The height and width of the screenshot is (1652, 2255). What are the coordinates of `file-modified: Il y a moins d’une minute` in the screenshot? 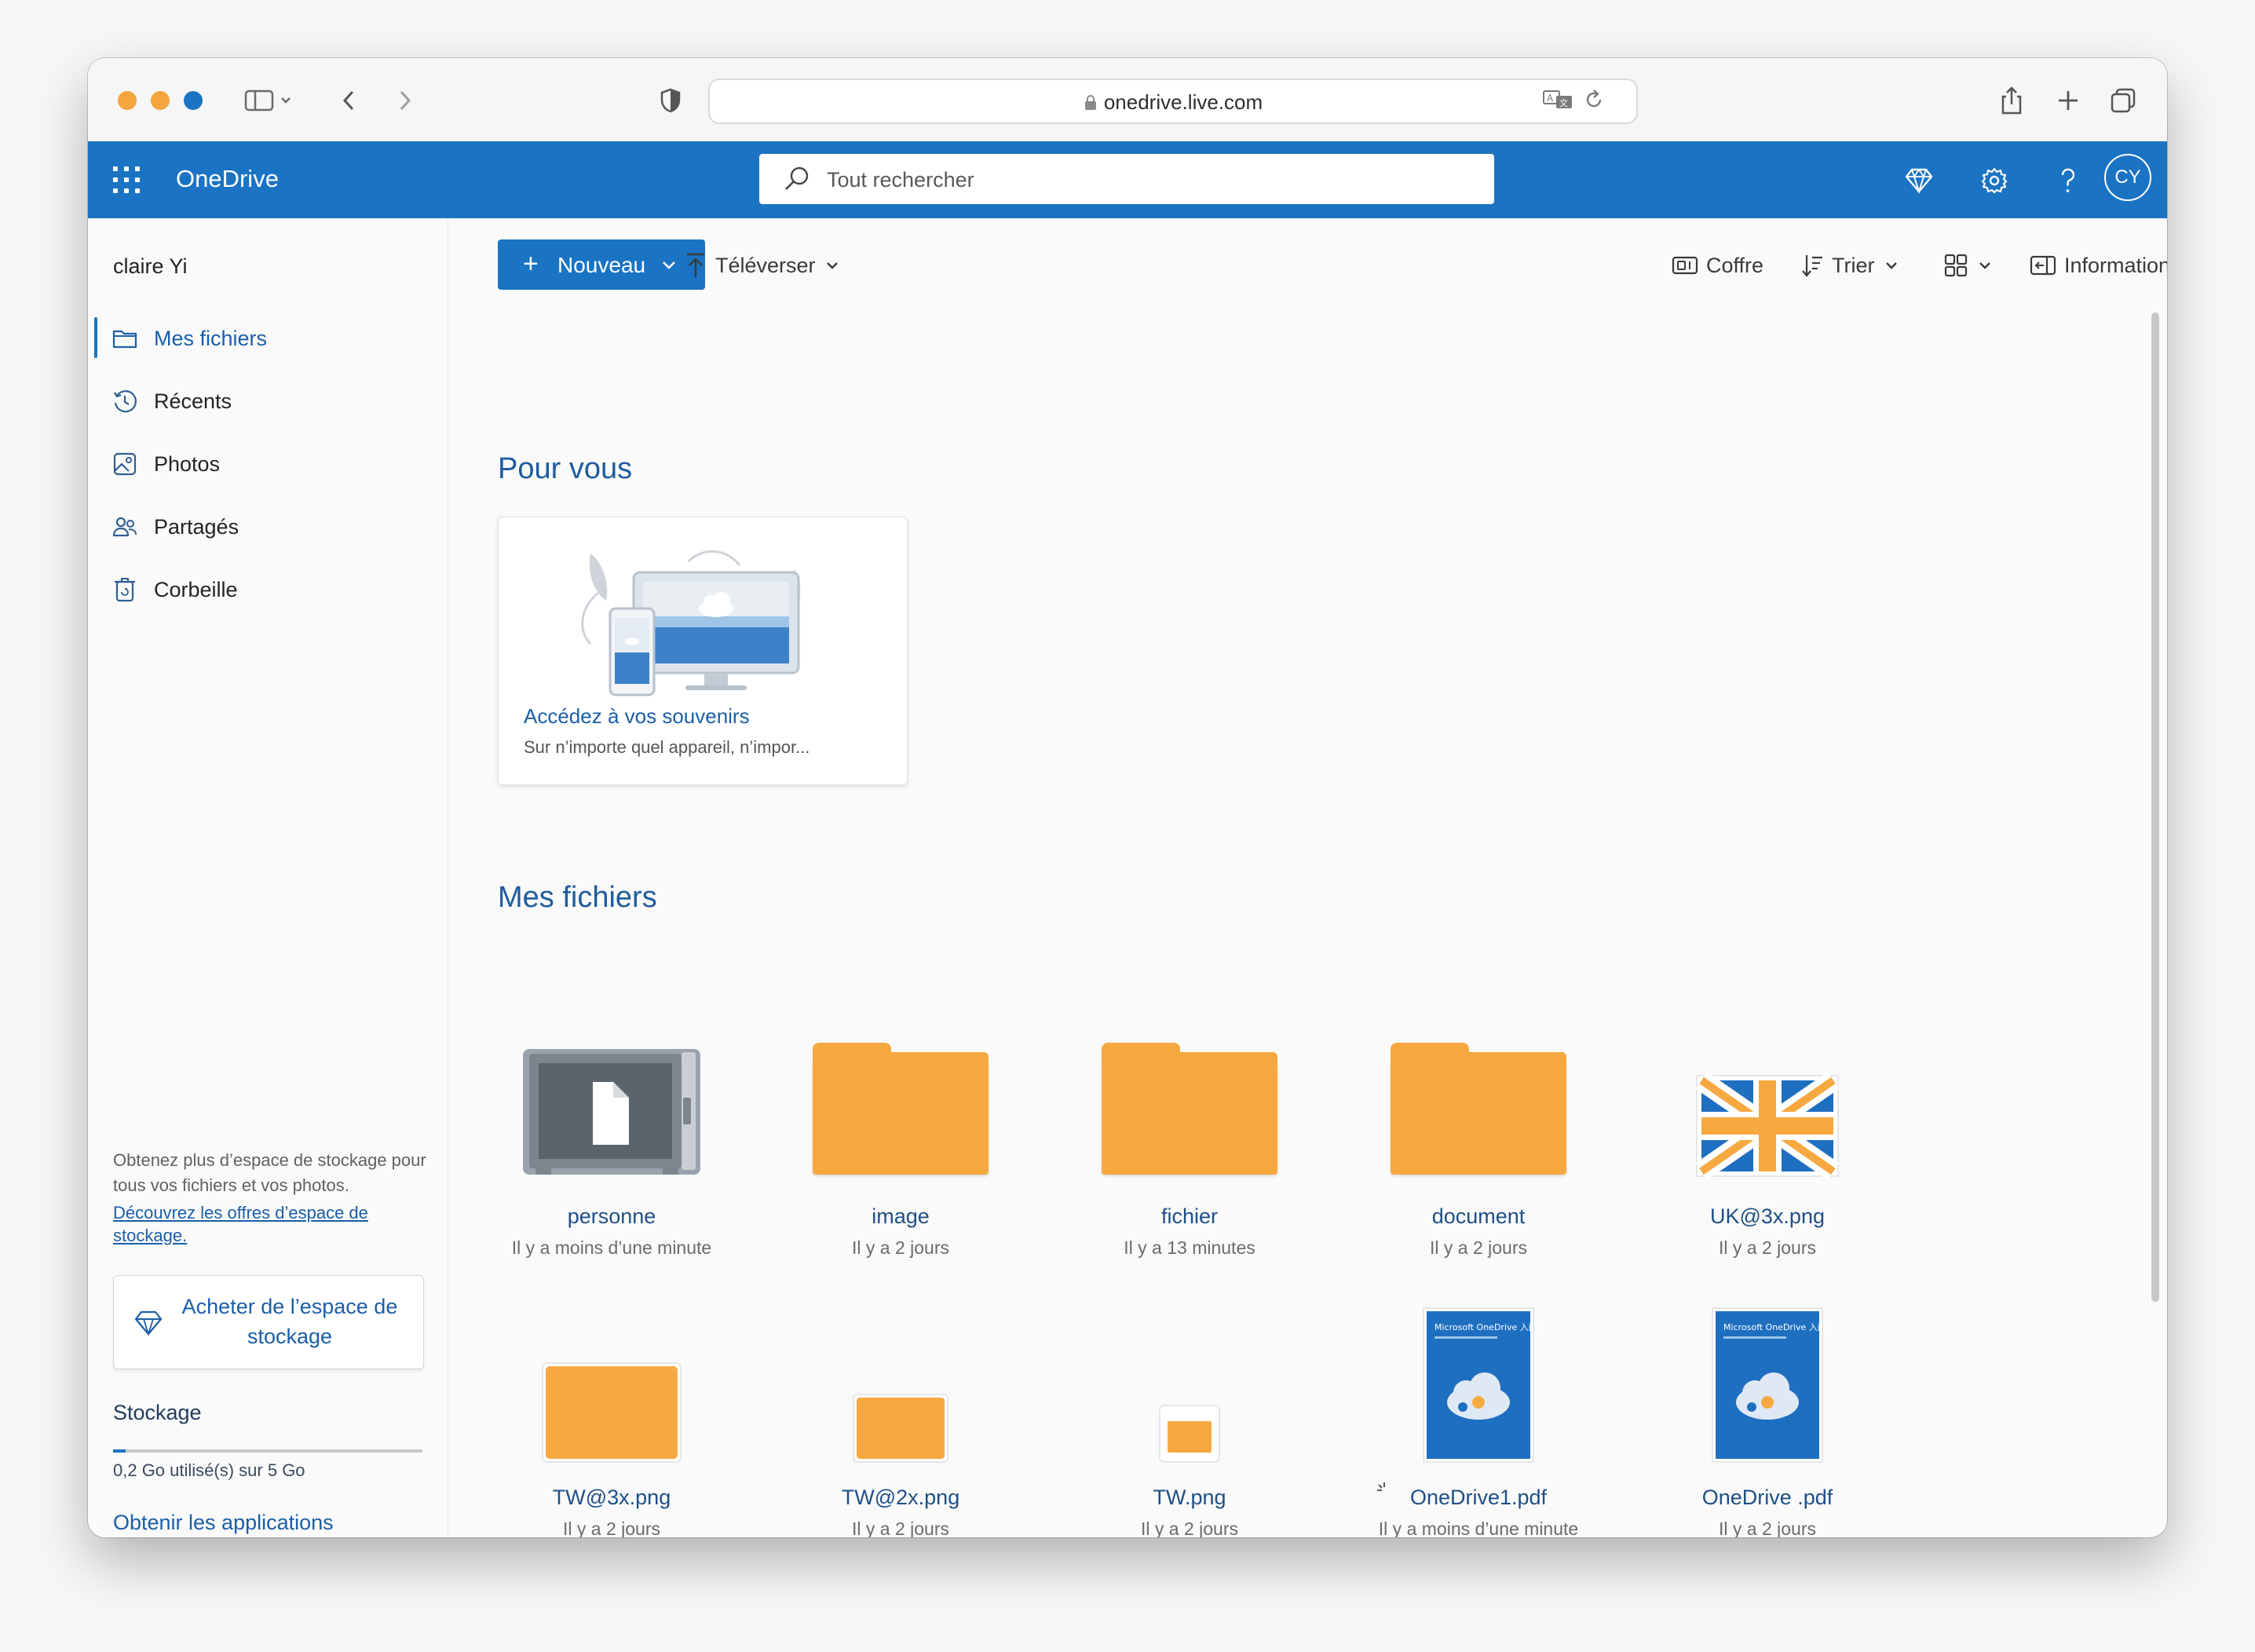 It's located at (612, 1247).